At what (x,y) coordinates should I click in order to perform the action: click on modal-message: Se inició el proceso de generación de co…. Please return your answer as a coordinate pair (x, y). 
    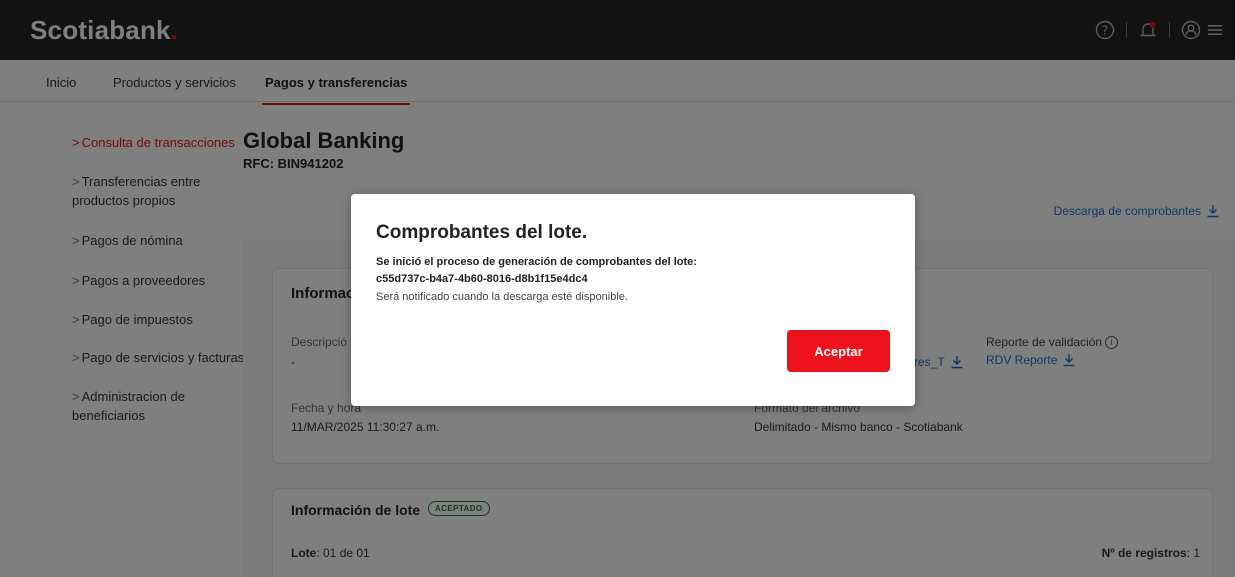
    Looking at the image, I should click on (536, 262).